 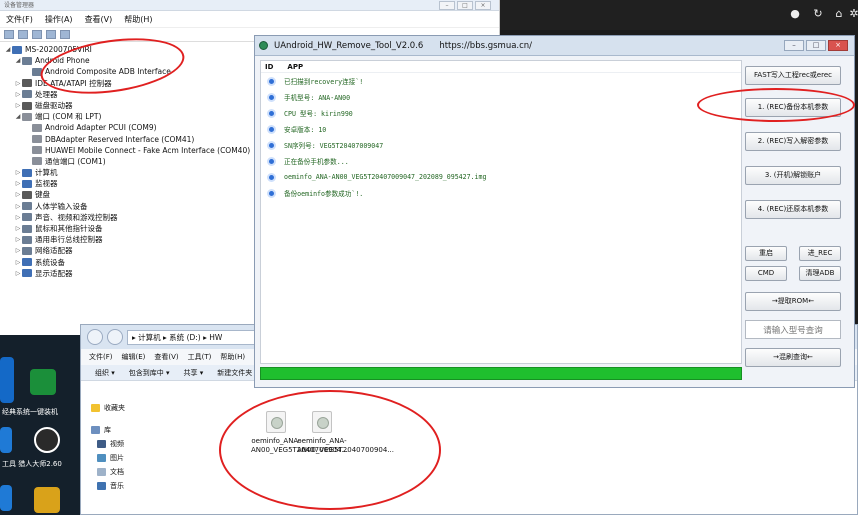 I want to click on model-query-input, so click(x=793, y=329).